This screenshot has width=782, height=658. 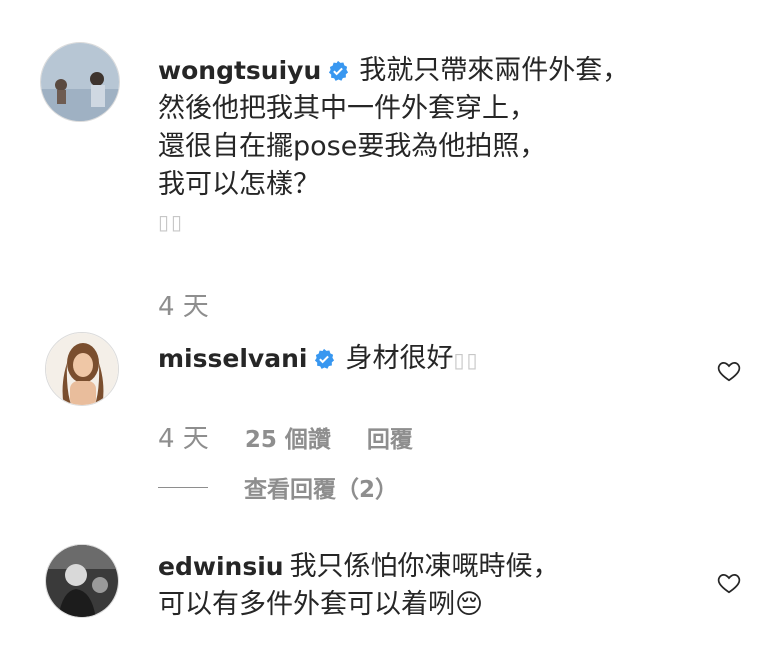 What do you see at coordinates (239, 70) in the screenshot?
I see `username: wongtsuiyu` at bounding box center [239, 70].